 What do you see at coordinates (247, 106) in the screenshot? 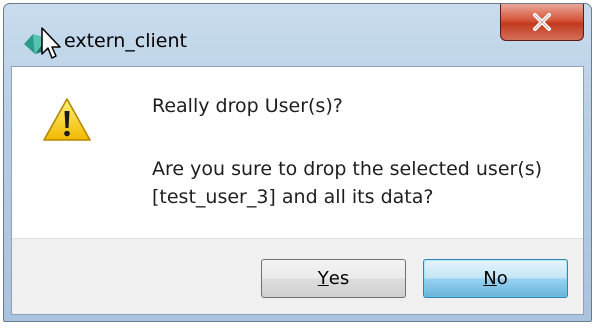
I see `dialog-heading: Really drop User(s)?` at bounding box center [247, 106].